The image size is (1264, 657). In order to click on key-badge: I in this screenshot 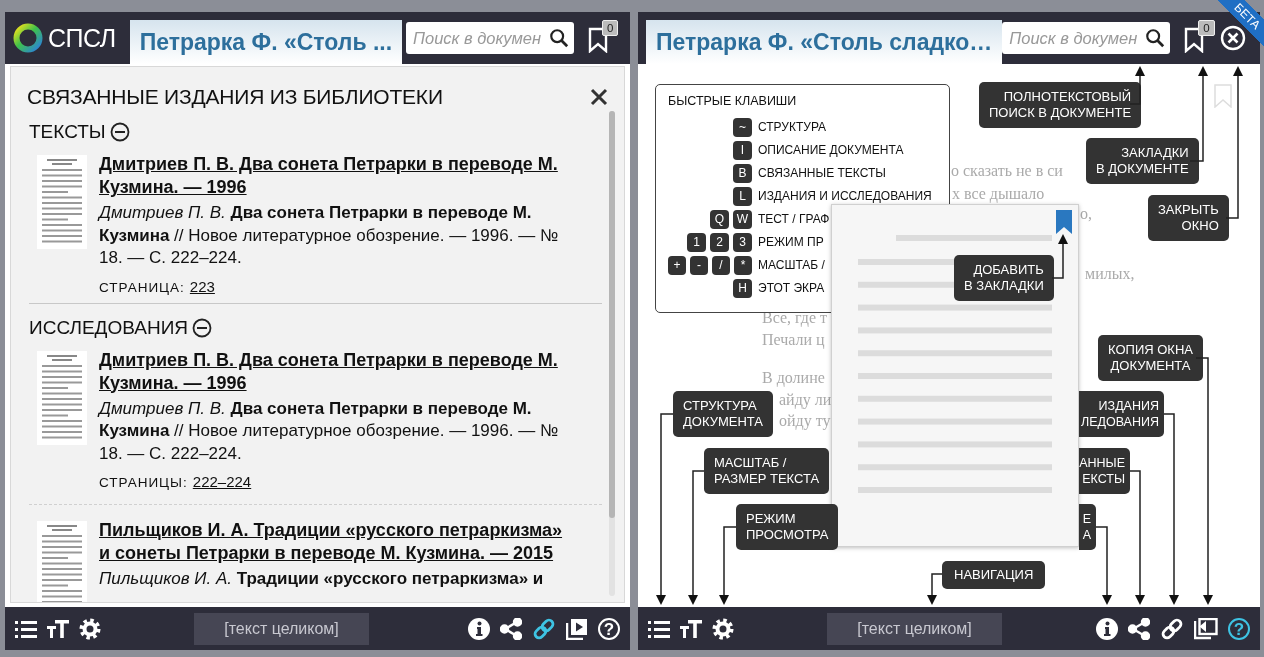, I will do `click(742, 150)`.